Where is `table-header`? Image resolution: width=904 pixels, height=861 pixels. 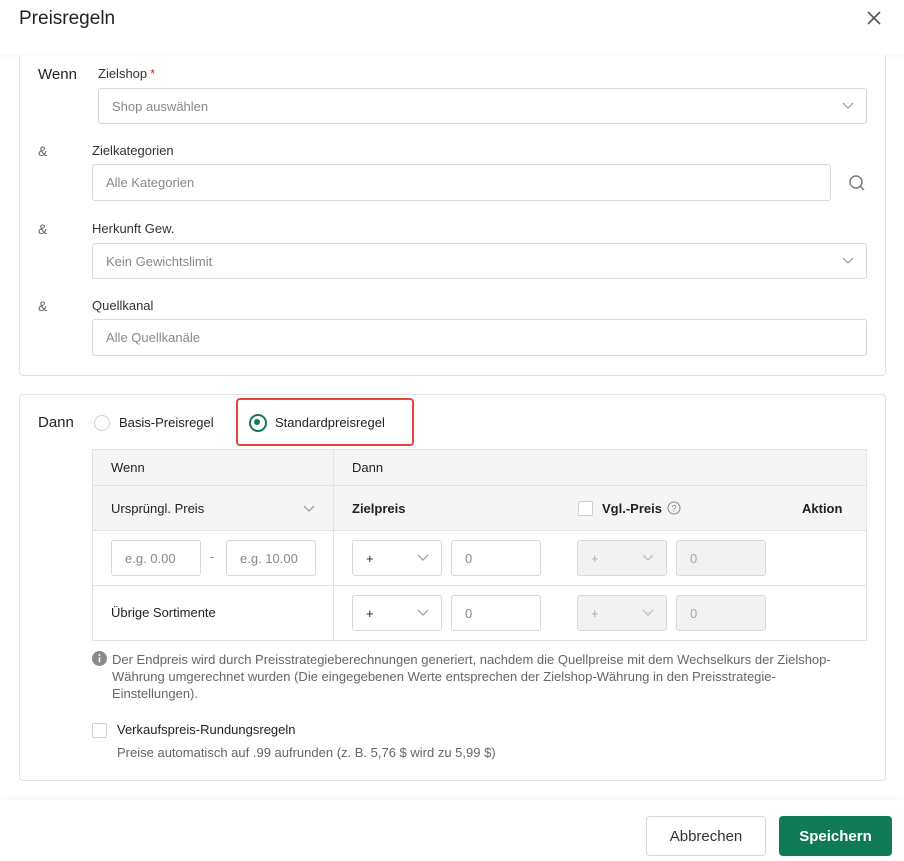
table-header is located at coordinates (479, 468).